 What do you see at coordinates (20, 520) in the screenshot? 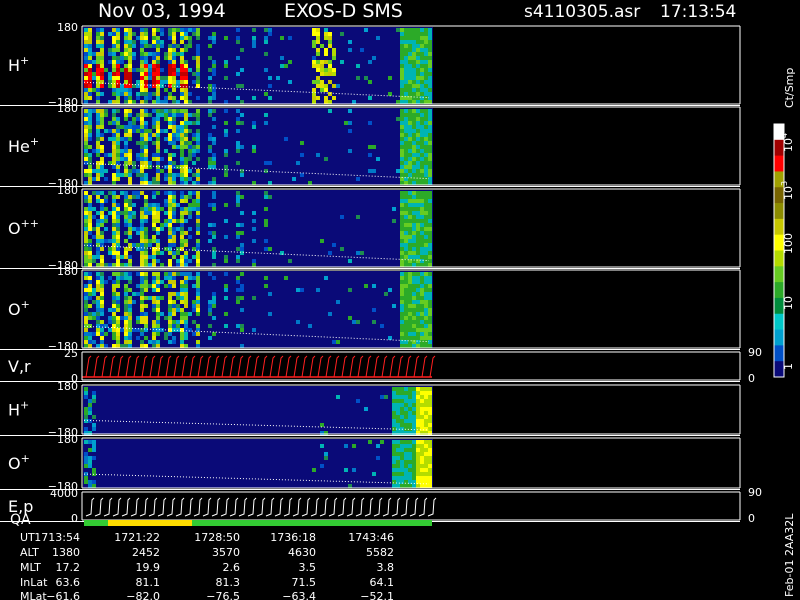
I see `qa-label: QA` at bounding box center [20, 520].